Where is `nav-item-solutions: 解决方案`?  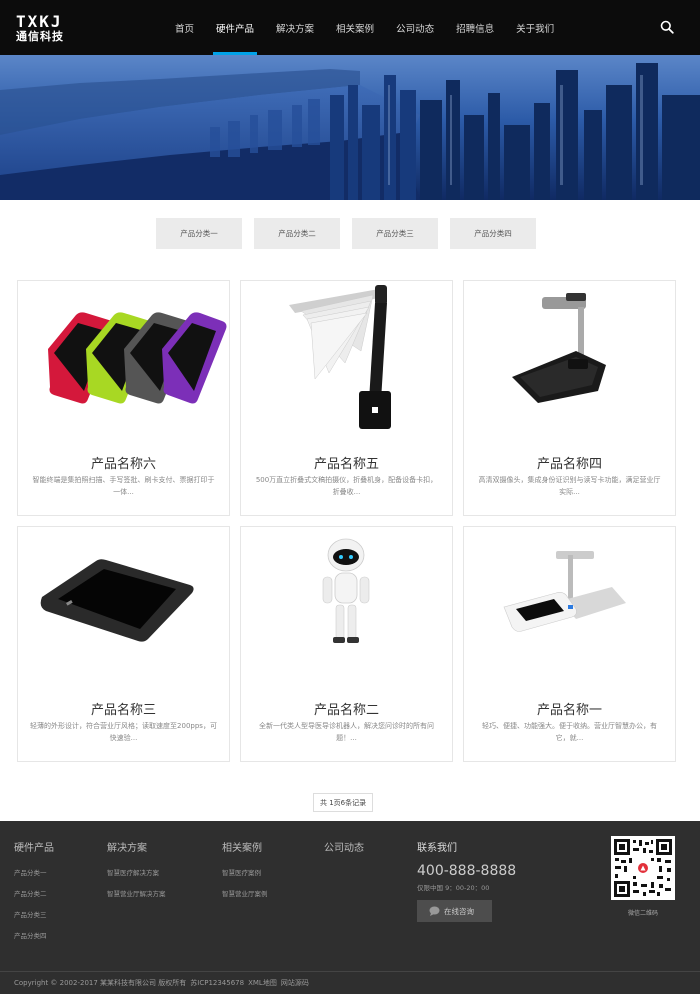 nav-item-solutions: 解决方案 is located at coordinates (295, 27).